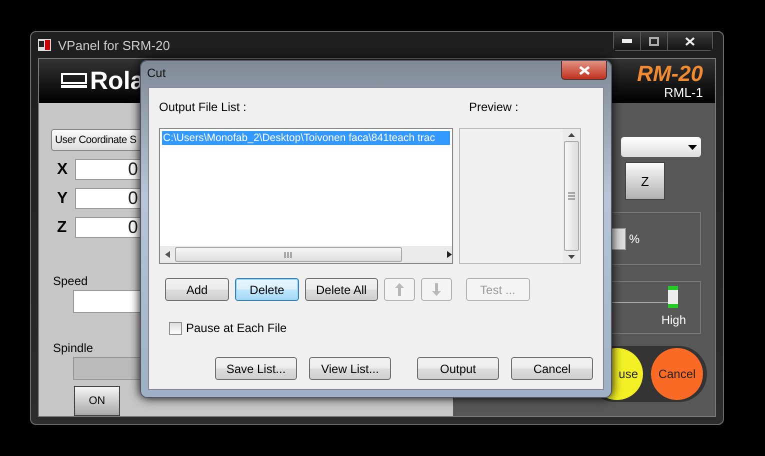 The image size is (765, 456). Describe the element at coordinates (168, 254) in the screenshot. I see `scroll-left-icon` at that location.